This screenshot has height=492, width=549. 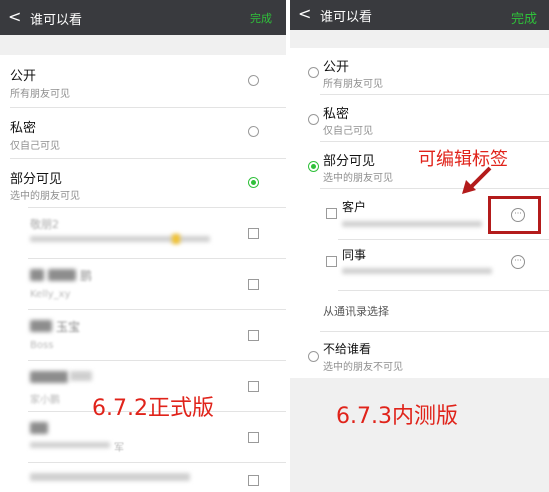 What do you see at coordinates (412, 224) in the screenshot?
I see `right-group-clients-members-blur` at bounding box center [412, 224].